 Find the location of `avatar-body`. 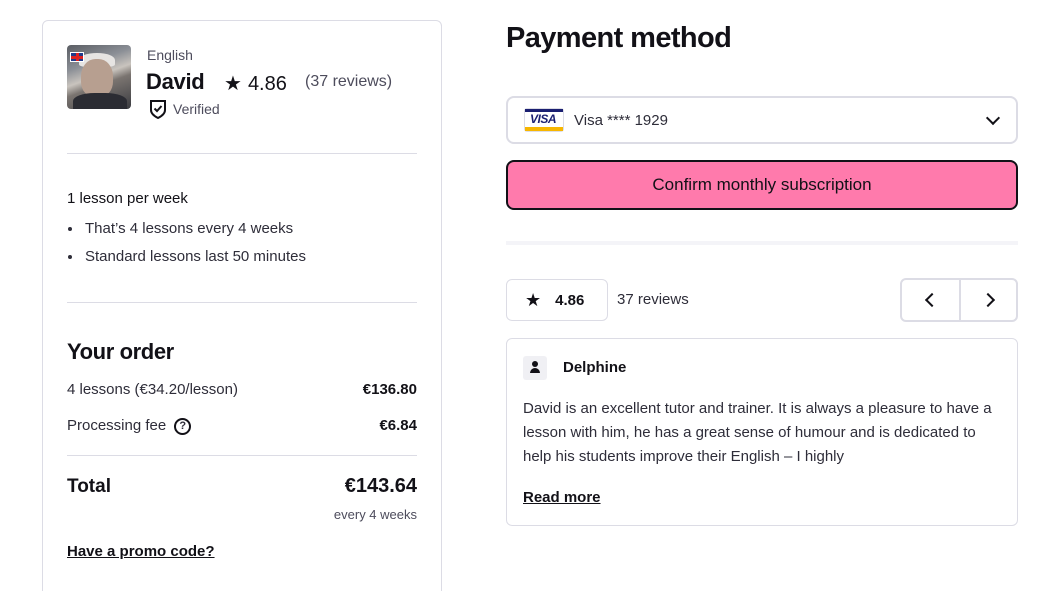

avatar-body is located at coordinates (100, 101).